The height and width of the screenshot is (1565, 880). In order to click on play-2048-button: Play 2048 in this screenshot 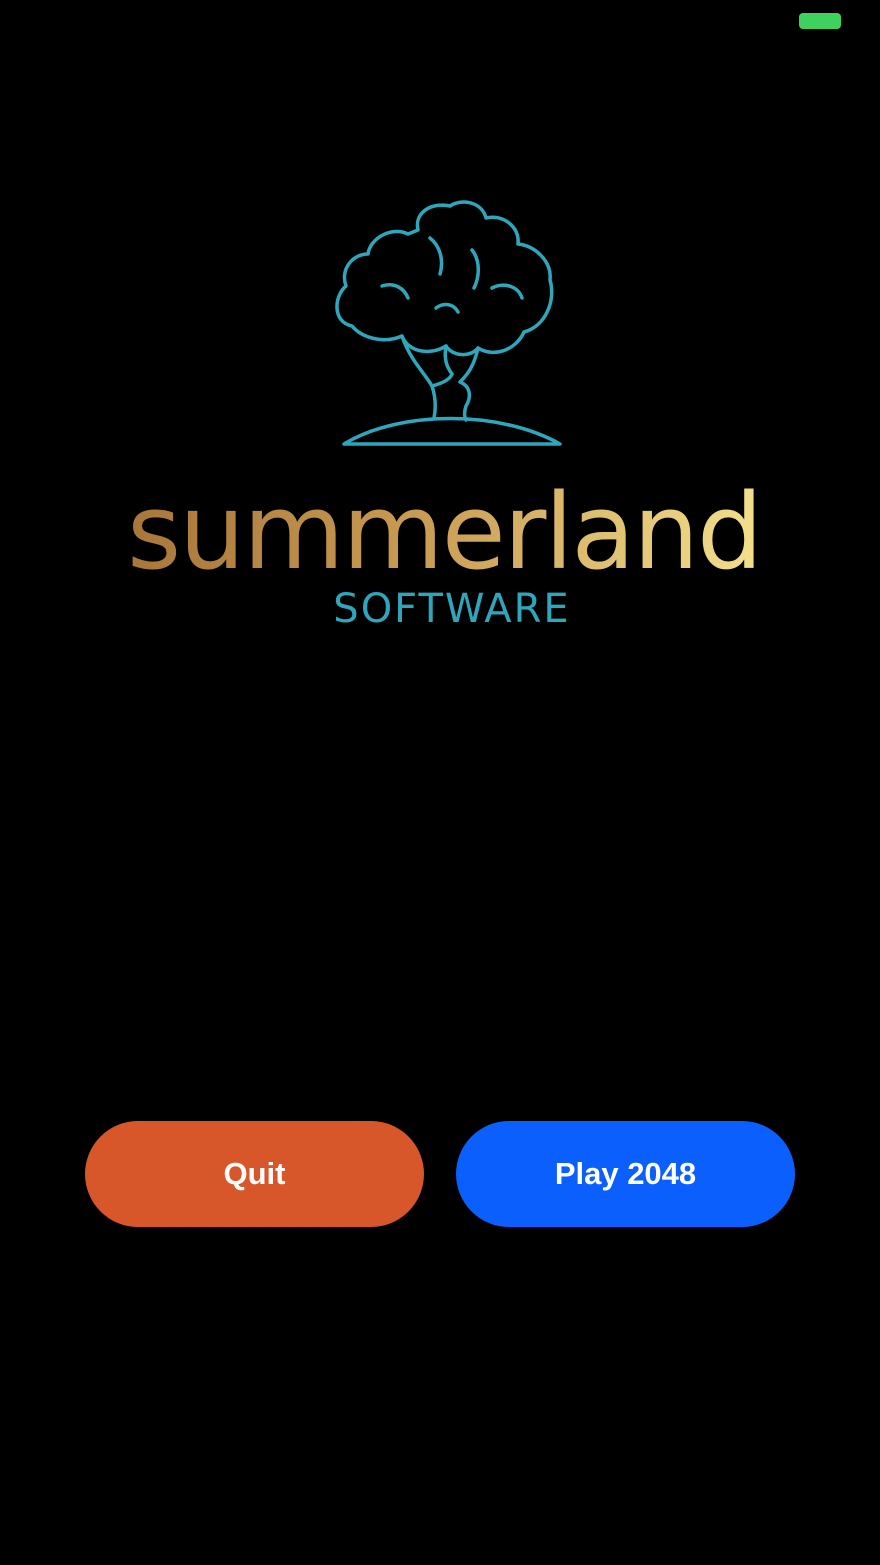, I will do `click(625, 1174)`.